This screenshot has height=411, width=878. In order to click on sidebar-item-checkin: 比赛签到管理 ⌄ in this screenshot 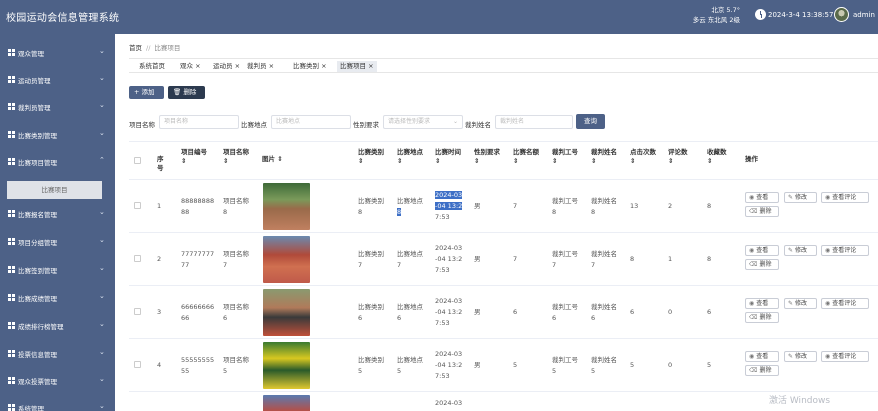, I will do `click(57, 270)`.